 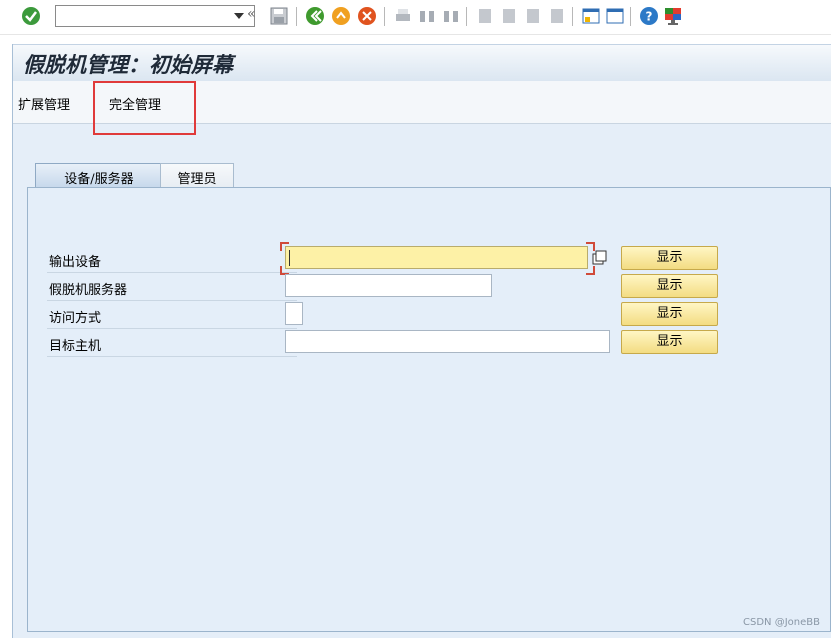 I want to click on value-help-icon, so click(x=600, y=258).